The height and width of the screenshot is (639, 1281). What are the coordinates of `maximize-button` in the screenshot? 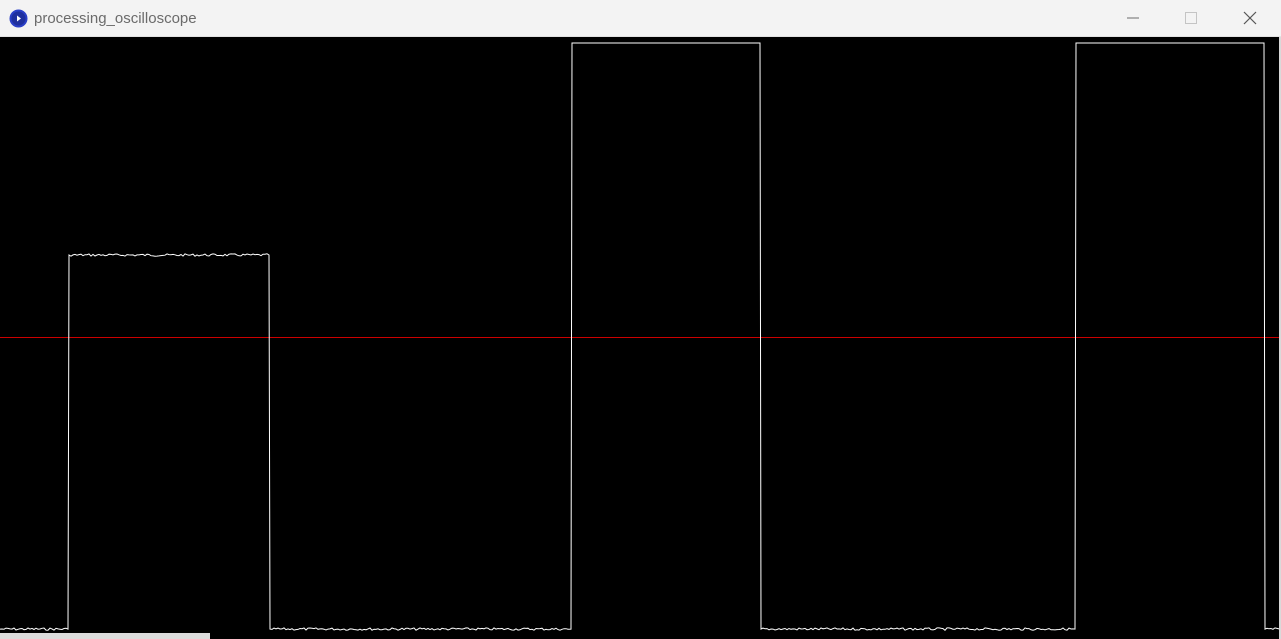 It's located at (1191, 18).